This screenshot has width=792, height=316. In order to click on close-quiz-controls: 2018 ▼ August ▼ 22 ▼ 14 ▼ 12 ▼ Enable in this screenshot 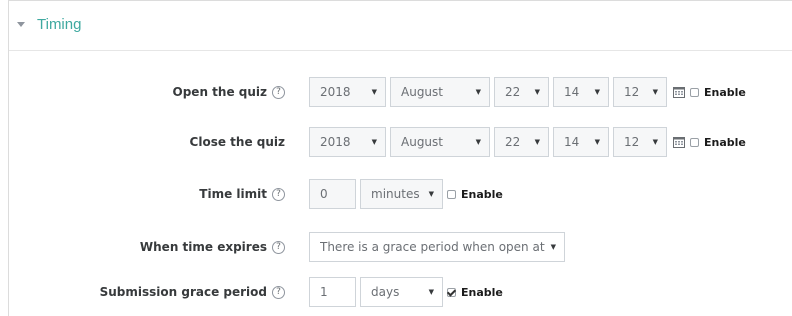, I will do `click(527, 142)`.